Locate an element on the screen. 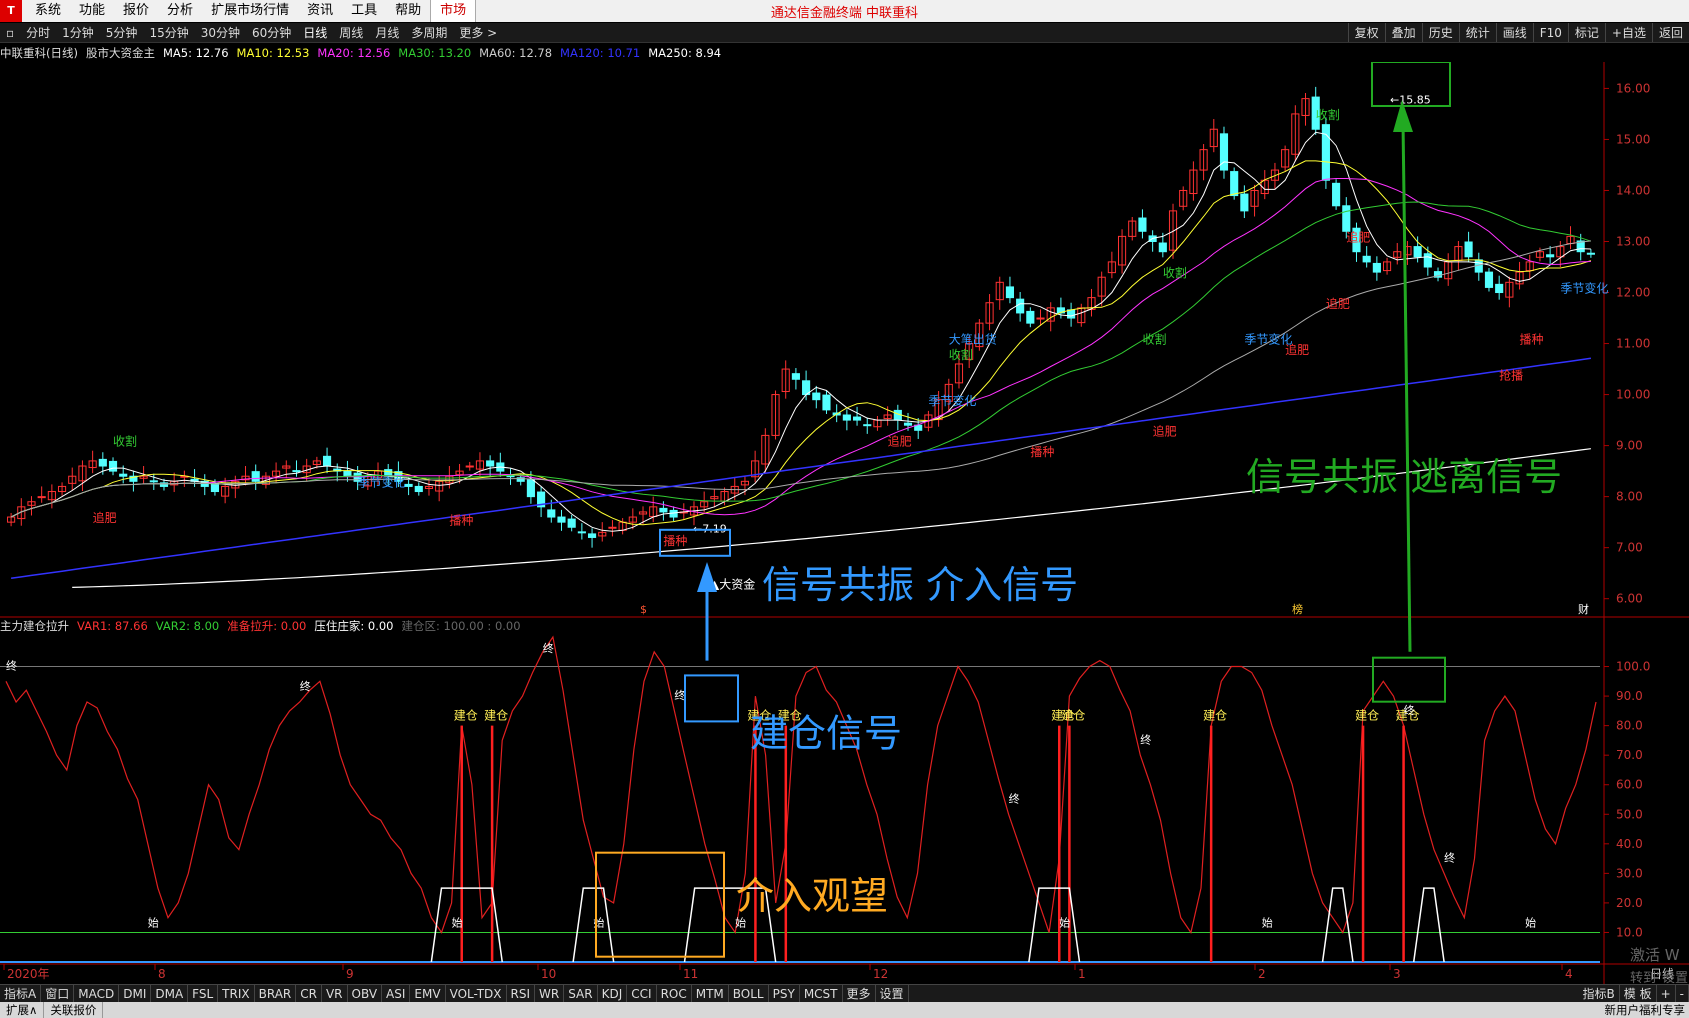  indicator-tab-4: DMA is located at coordinates (170, 993).